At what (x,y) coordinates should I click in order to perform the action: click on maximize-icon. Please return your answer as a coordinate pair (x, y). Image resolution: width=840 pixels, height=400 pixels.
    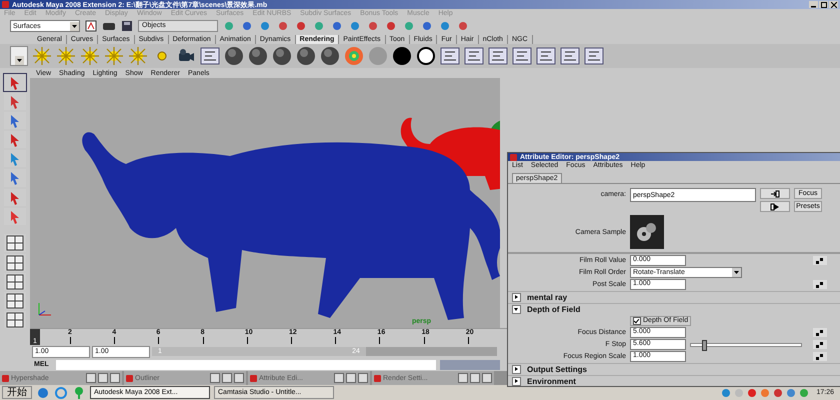
    Looking at the image, I should click on (823, 5).